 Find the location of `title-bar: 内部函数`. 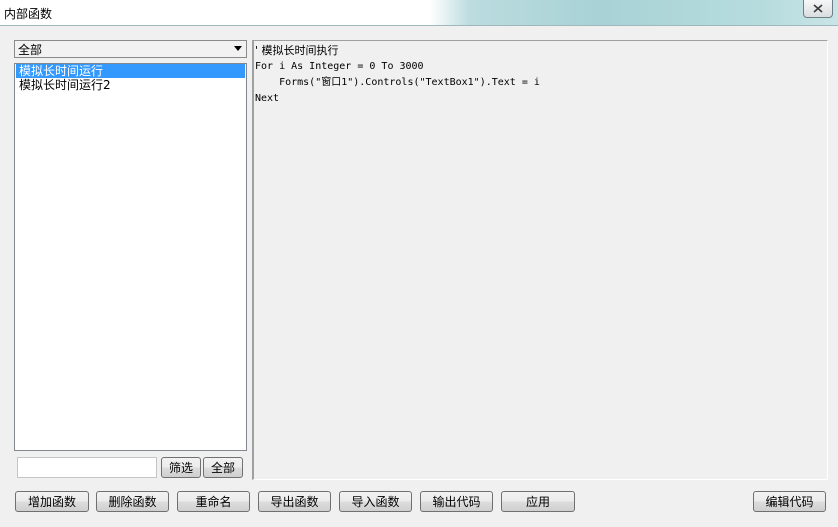

title-bar: 内部函数 is located at coordinates (419, 13).